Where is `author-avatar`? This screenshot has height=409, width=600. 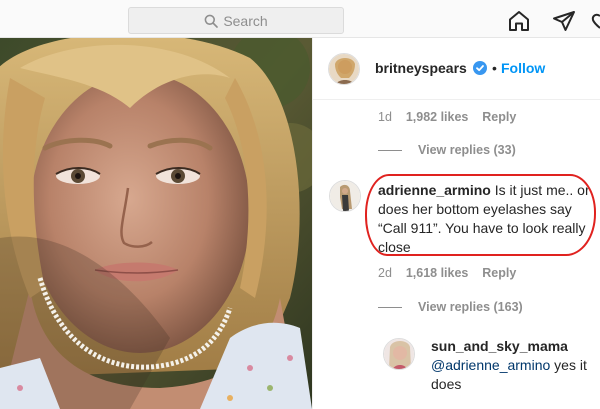 author-avatar is located at coordinates (344, 69).